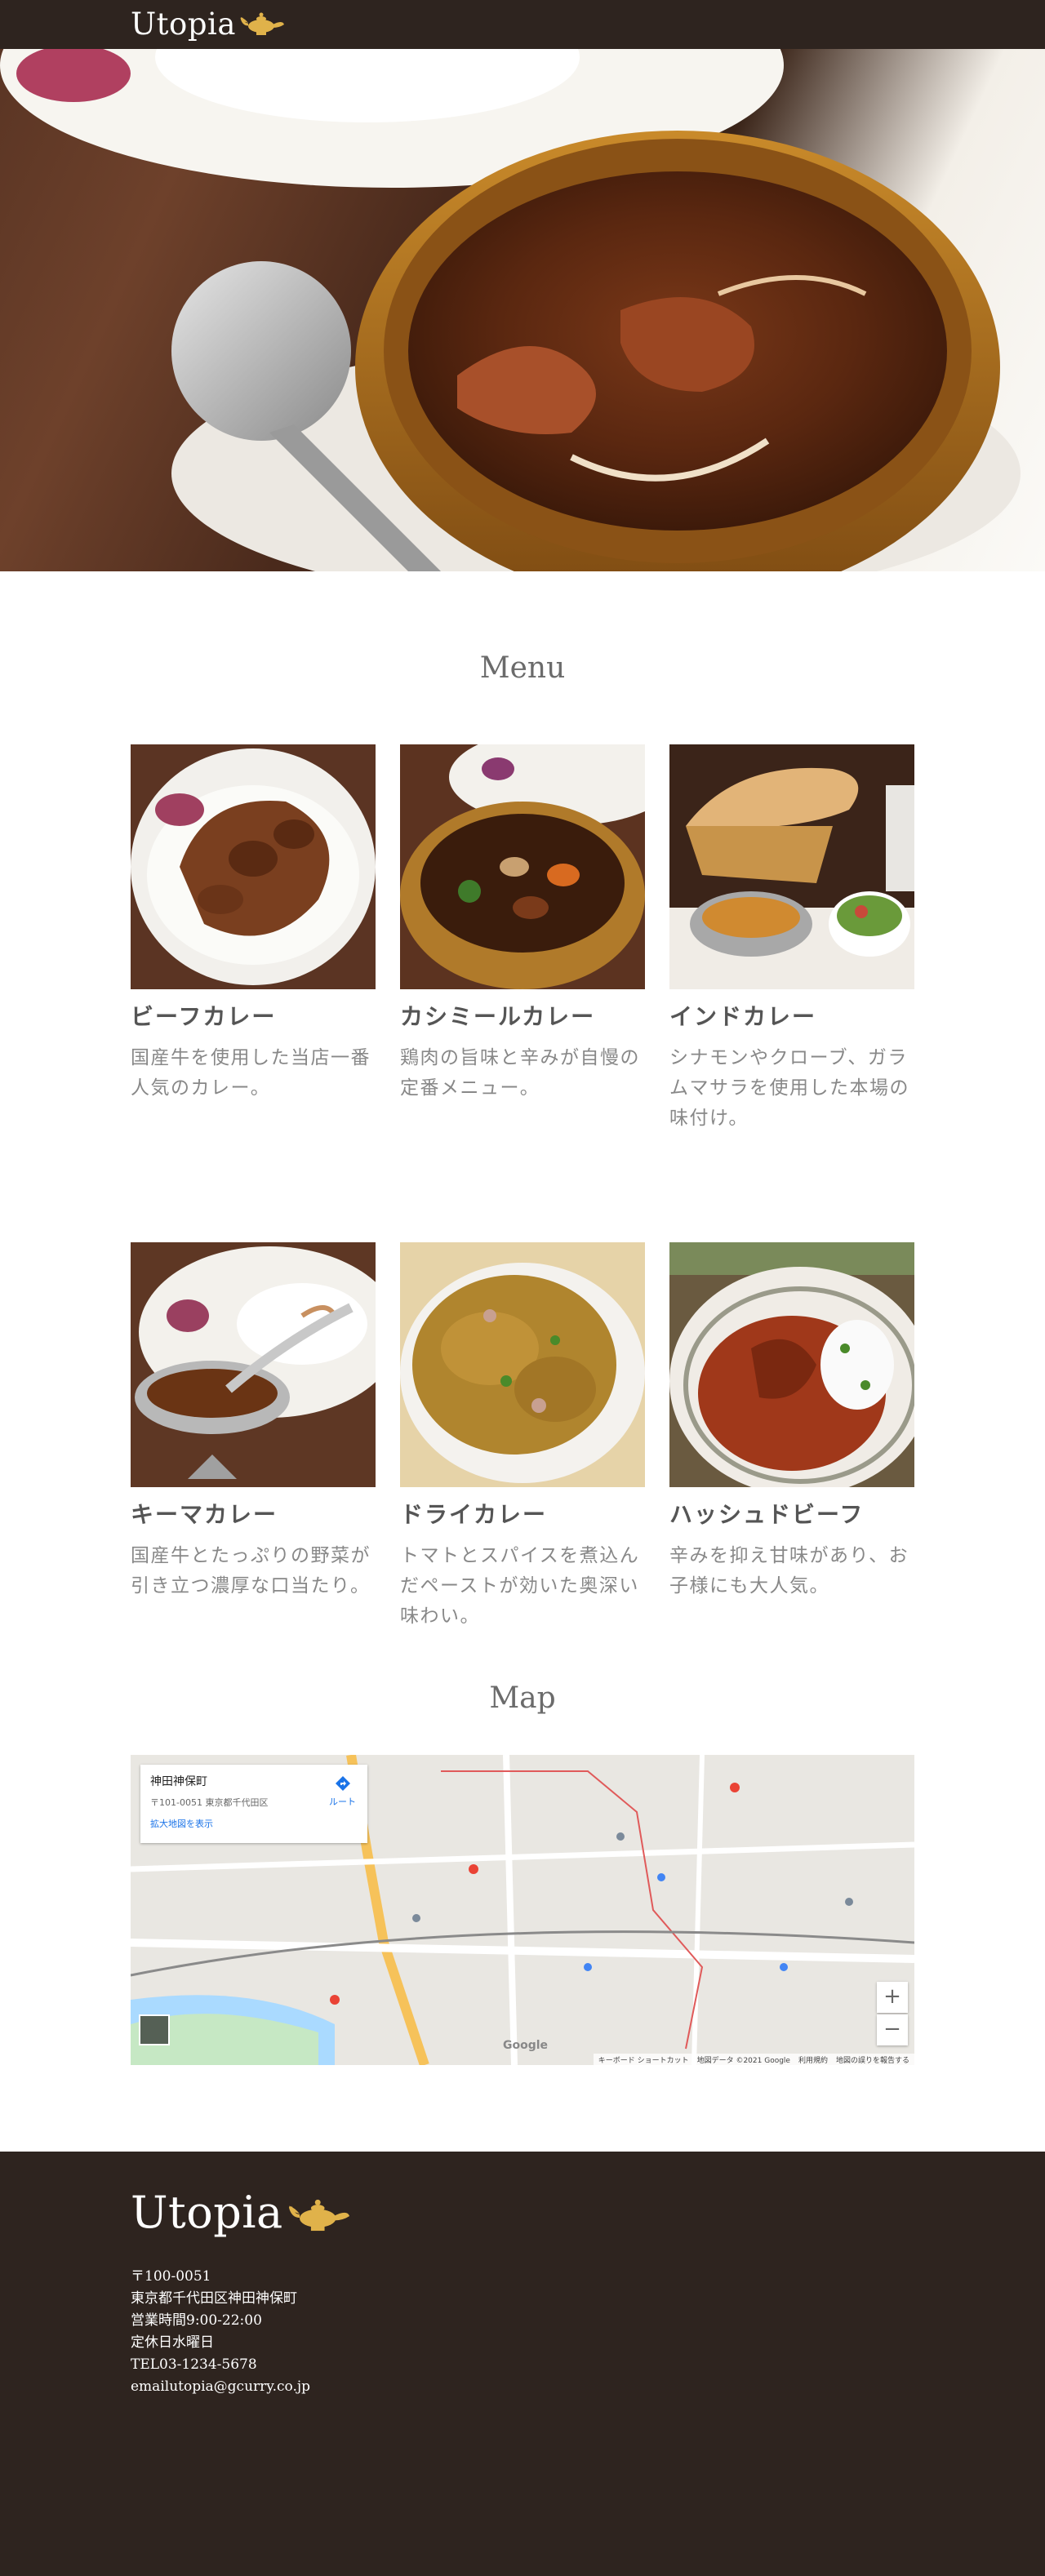 This screenshot has height=2576, width=1045. What do you see at coordinates (791, 993) in the screenshot?
I see `menu-item: インドカレー シナモンやクローブ、ガラムマサラを使用した本場の味付け。` at bounding box center [791, 993].